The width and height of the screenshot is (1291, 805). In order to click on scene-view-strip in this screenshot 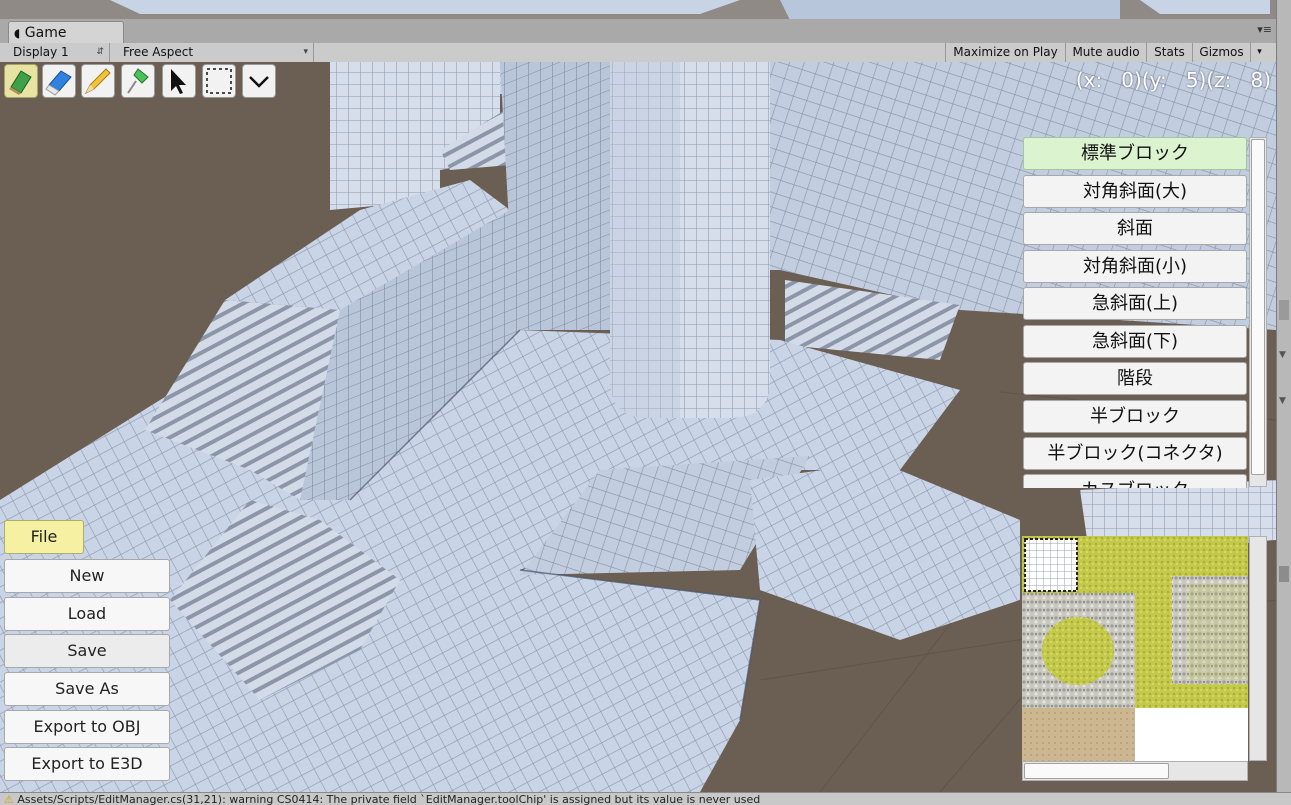, I will do `click(645, 10)`.